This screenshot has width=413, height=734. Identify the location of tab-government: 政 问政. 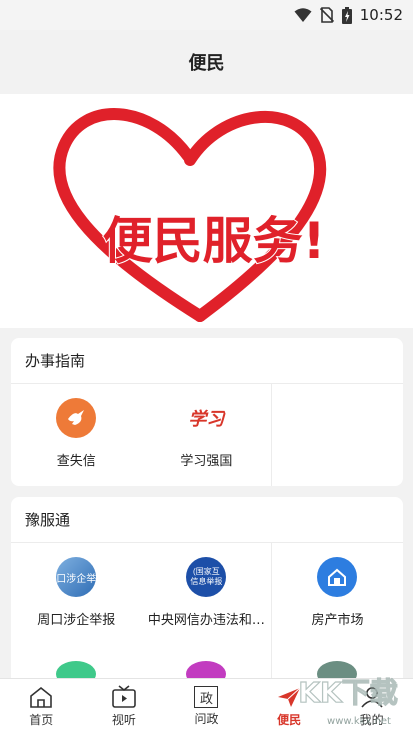
(206, 706).